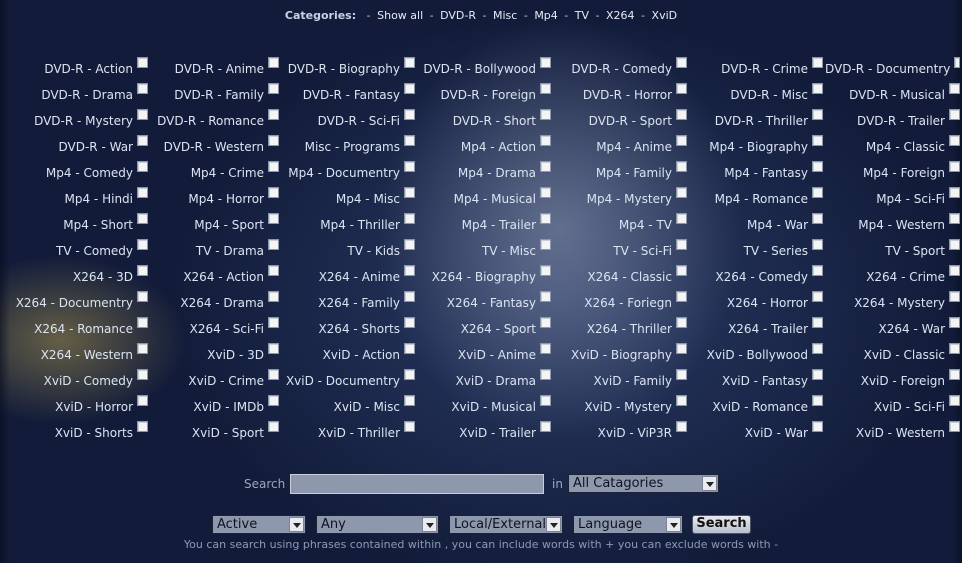  What do you see at coordinates (665, 15) in the screenshot?
I see `category-link-xvid: XviD` at bounding box center [665, 15].